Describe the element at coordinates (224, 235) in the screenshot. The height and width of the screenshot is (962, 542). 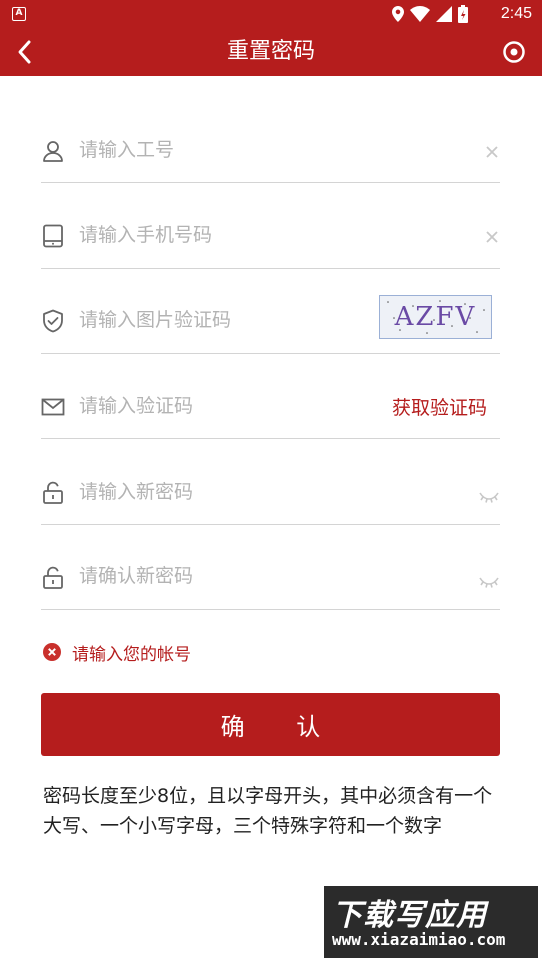
I see `phone-input` at that location.